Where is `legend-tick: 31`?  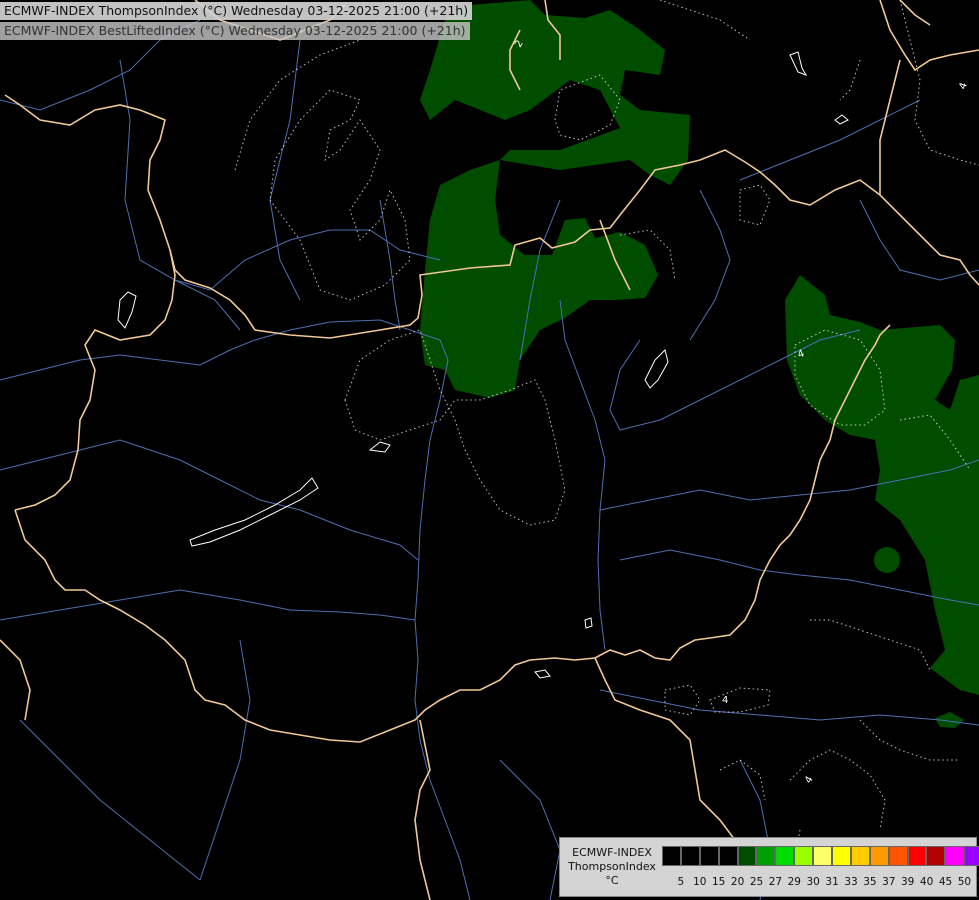 legend-tick: 31 is located at coordinates (832, 882).